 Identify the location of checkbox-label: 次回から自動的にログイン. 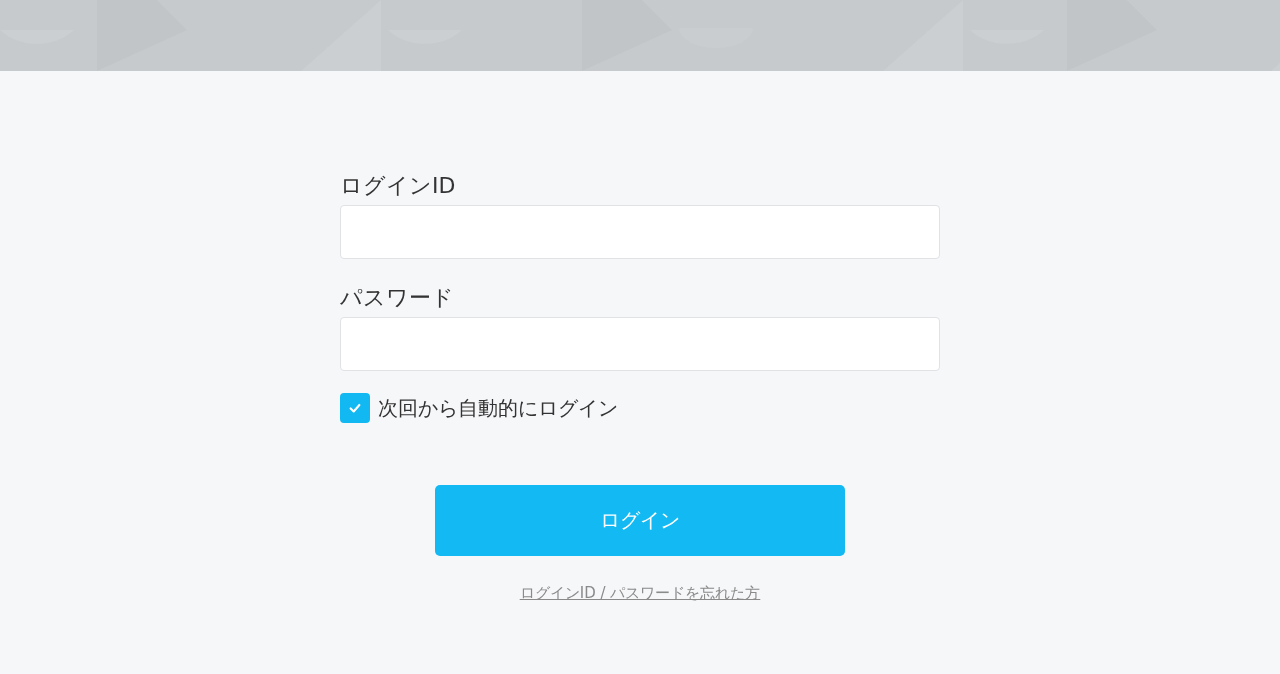
(498, 408).